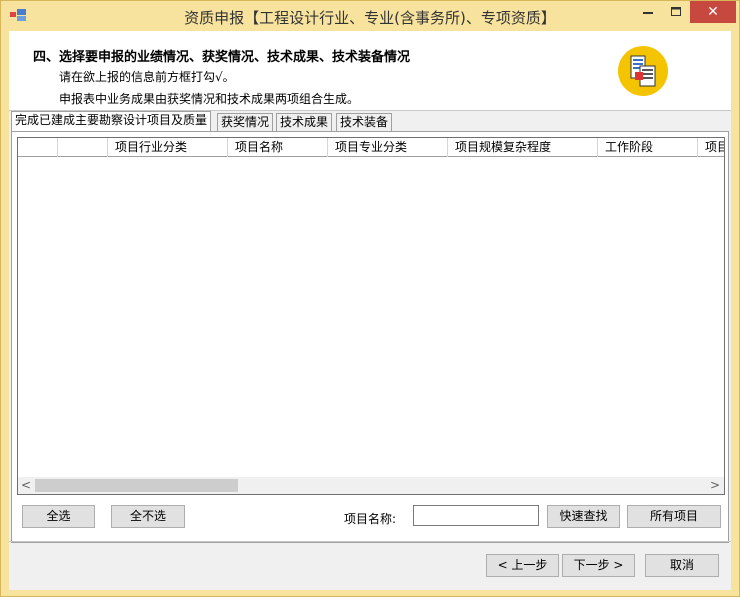 This screenshot has height=597, width=740. Describe the element at coordinates (370, 519) in the screenshot. I see `search-label: 项目名称:` at that location.